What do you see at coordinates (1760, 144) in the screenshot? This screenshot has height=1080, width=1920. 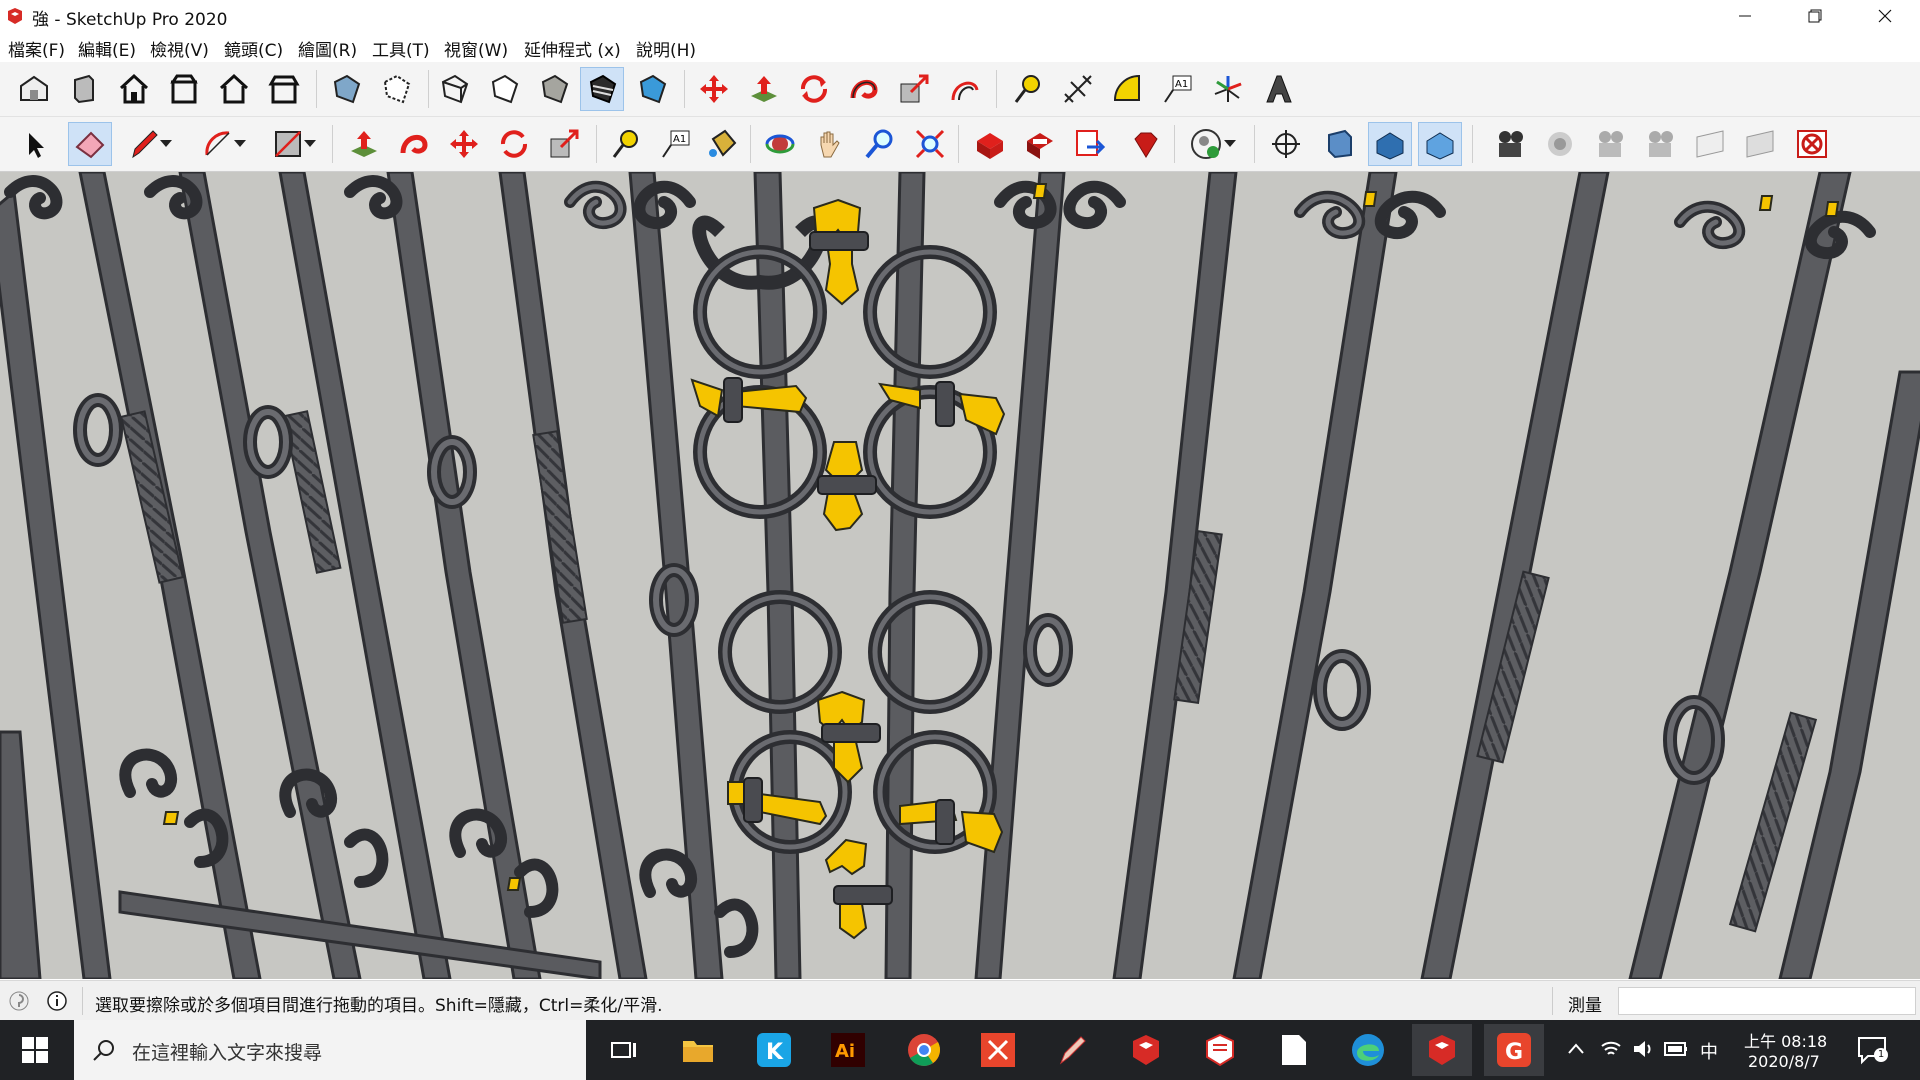 I see `walk-icon` at bounding box center [1760, 144].